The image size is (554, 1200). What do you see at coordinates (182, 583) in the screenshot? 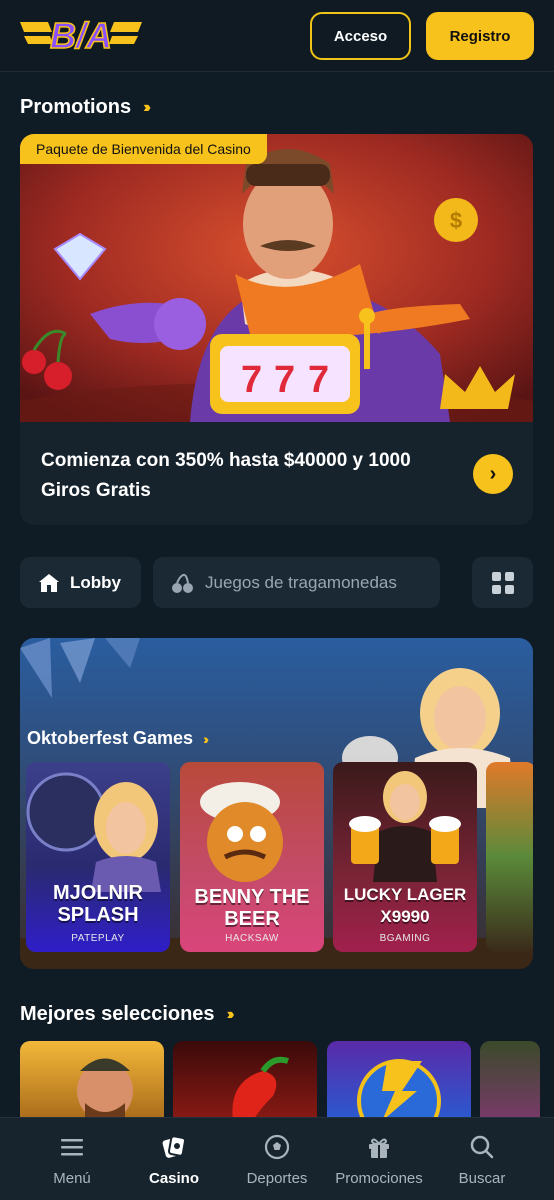
I see `cherries-icon` at bounding box center [182, 583].